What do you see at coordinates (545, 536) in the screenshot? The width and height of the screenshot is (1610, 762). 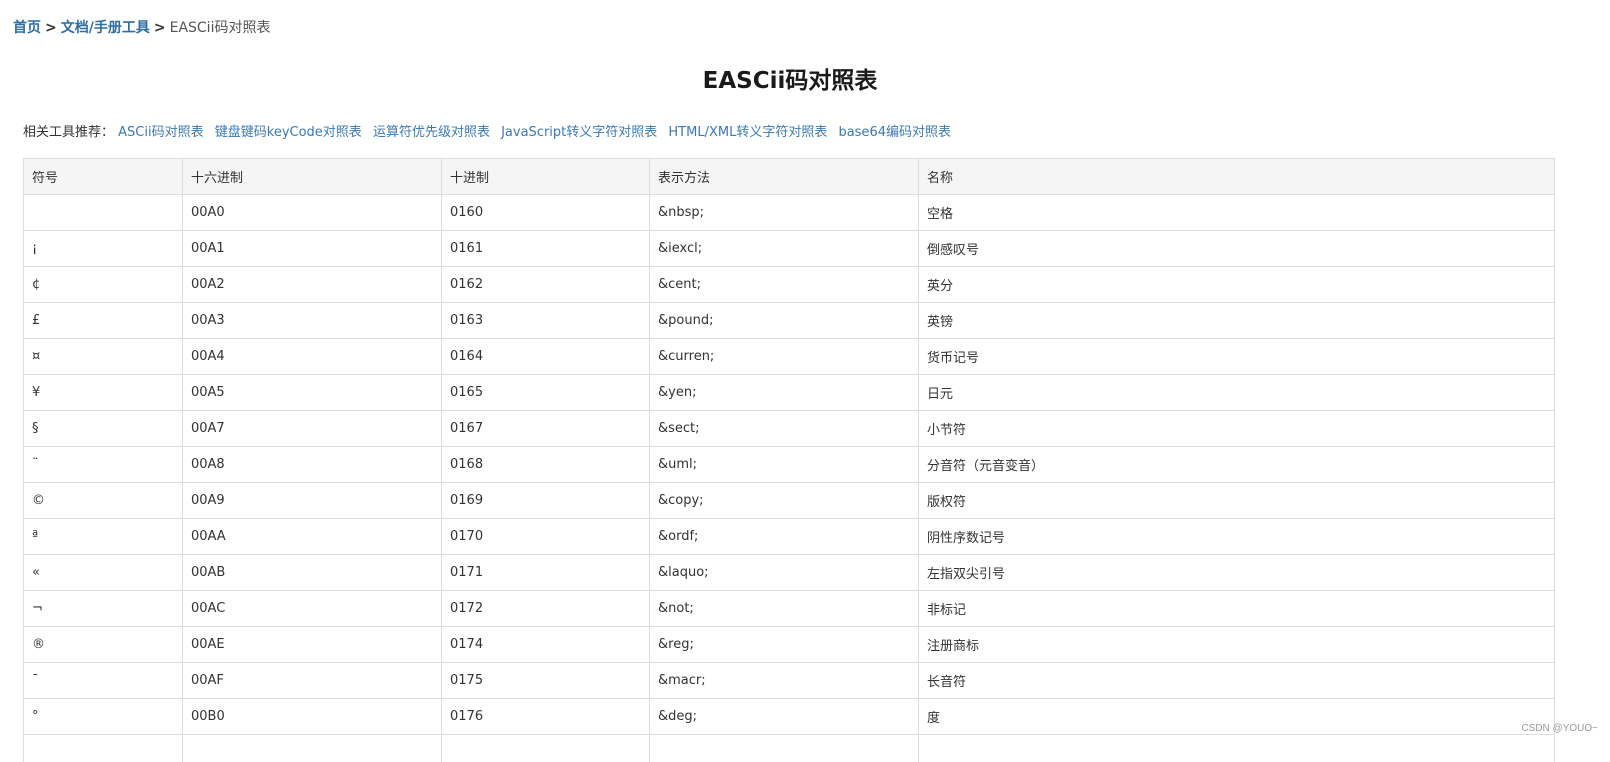 I see `cell-decimal: 0170` at bounding box center [545, 536].